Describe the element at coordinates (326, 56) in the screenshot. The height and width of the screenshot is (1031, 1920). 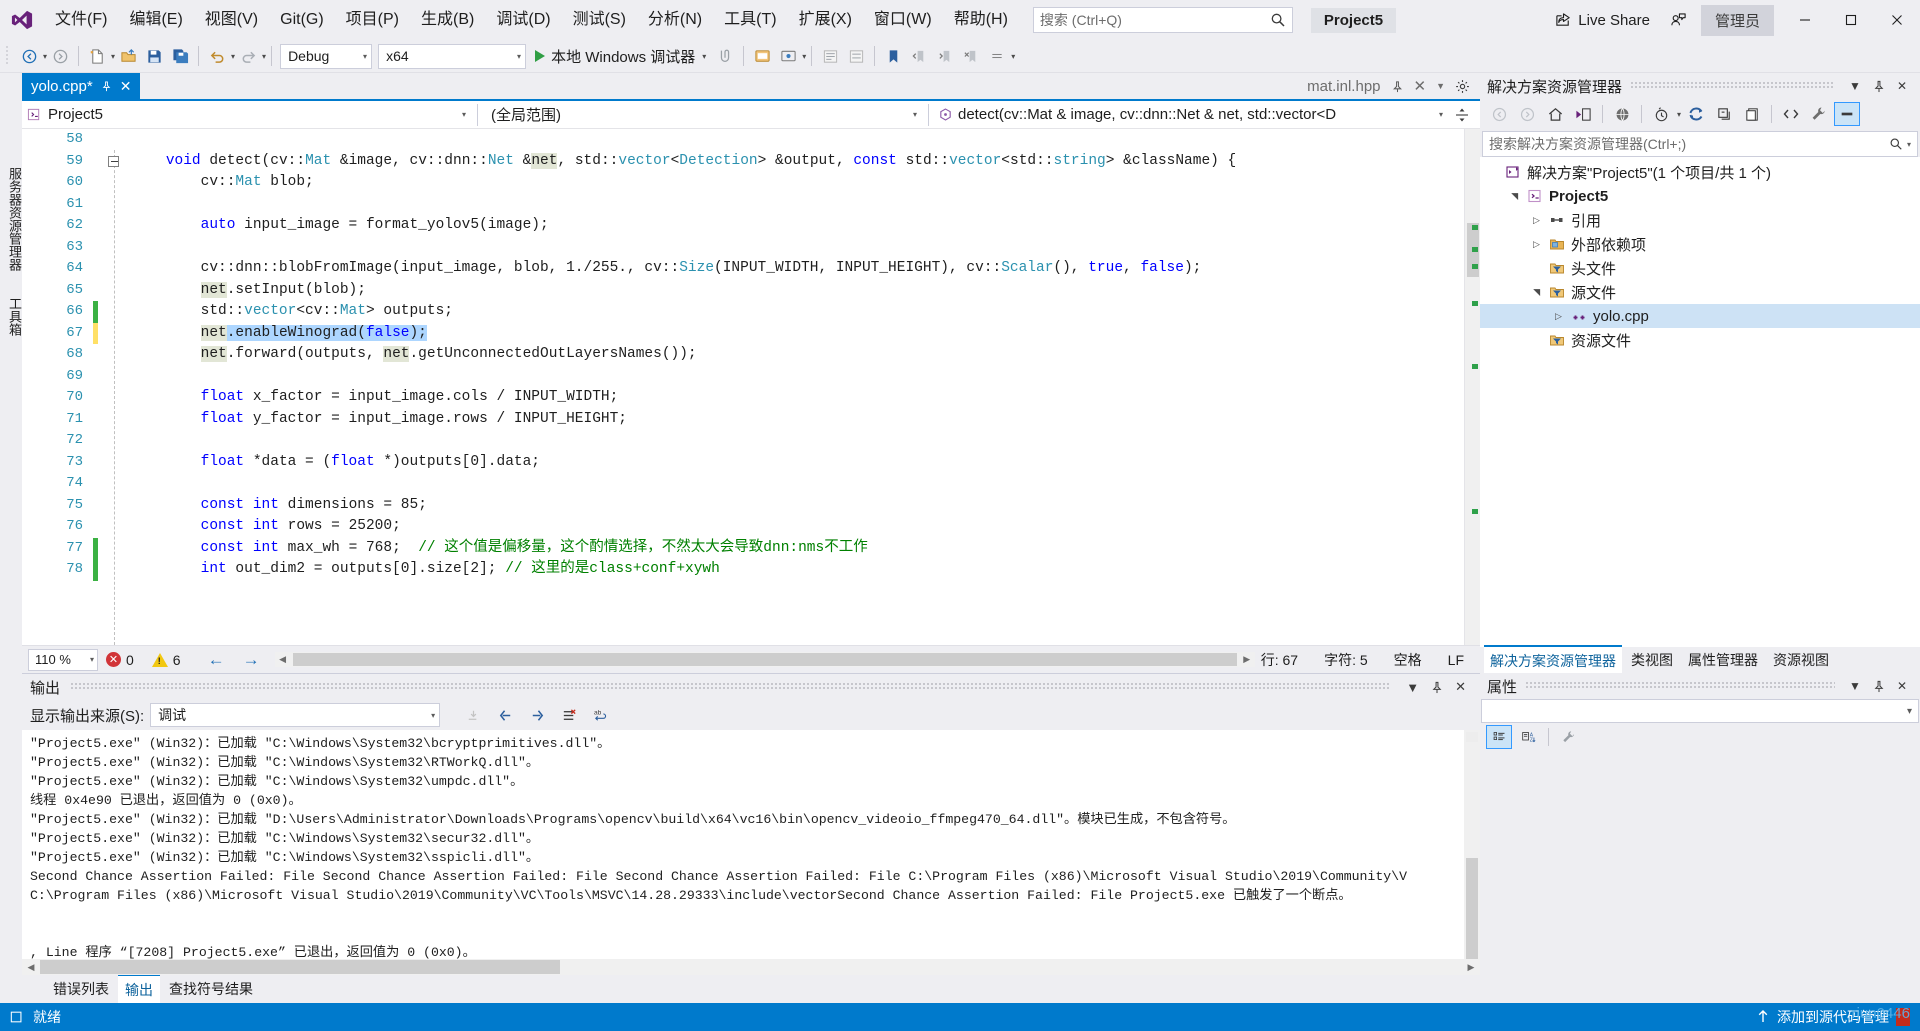
I see `solution-configuration-combo: Debug ▾` at that location.